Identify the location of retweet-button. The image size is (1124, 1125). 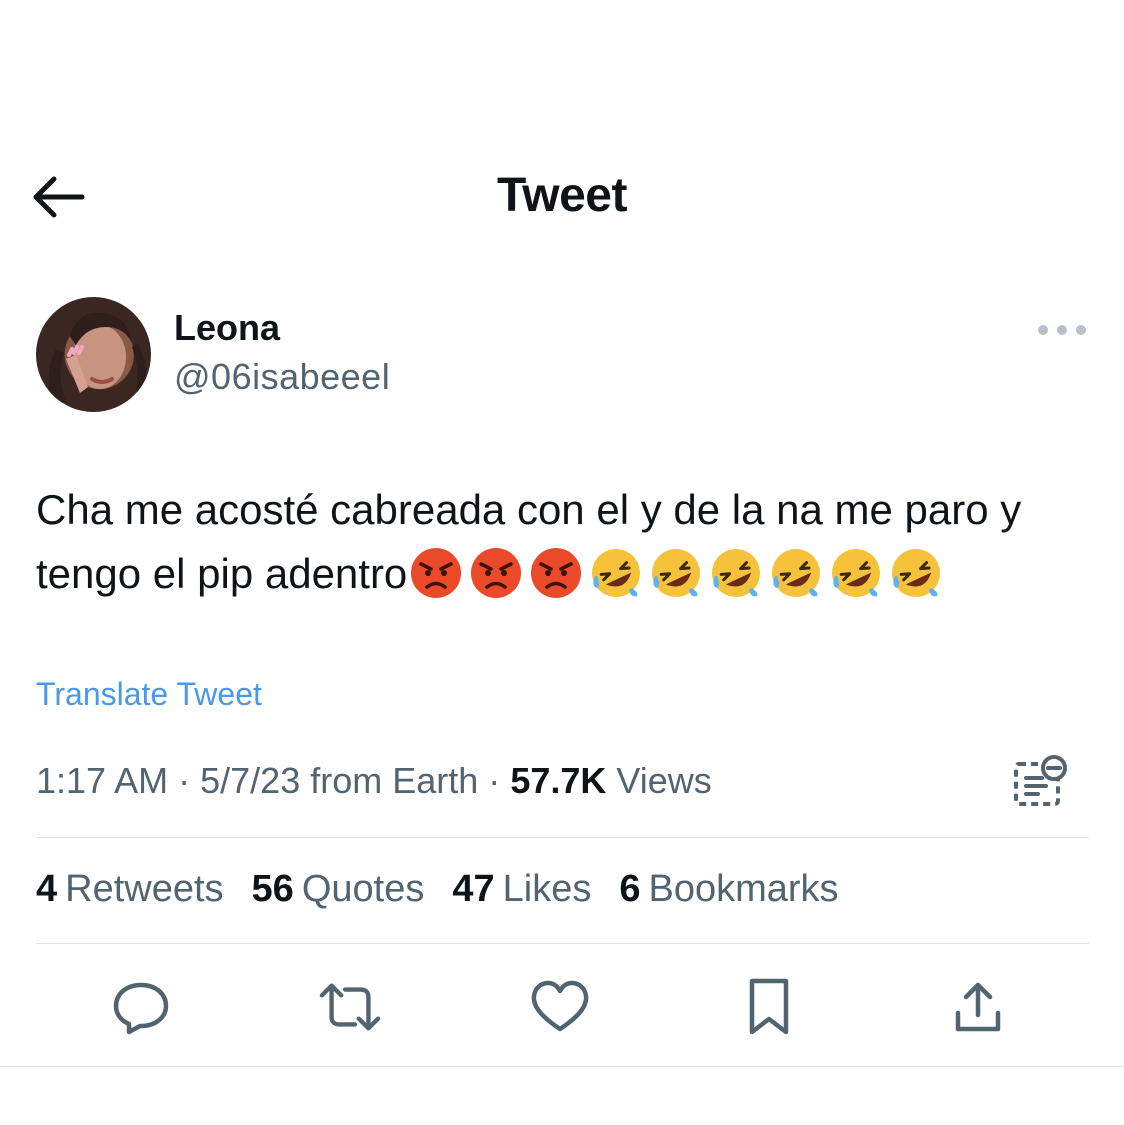
(350, 1007).